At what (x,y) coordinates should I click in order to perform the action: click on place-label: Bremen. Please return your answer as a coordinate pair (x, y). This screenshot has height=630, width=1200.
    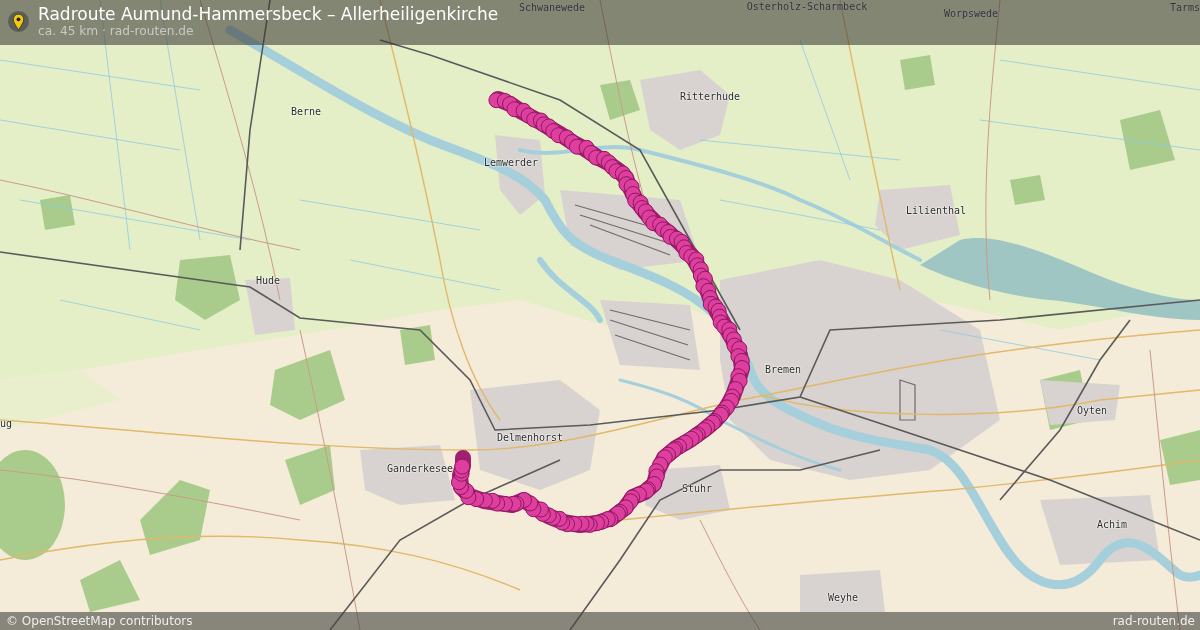
    Looking at the image, I should click on (783, 370).